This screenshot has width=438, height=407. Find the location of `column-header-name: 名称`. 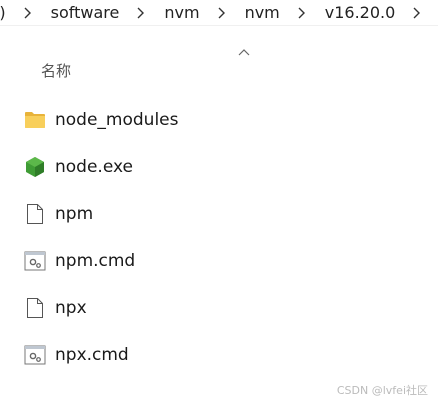

column-header-name: 名称 is located at coordinates (56, 70).